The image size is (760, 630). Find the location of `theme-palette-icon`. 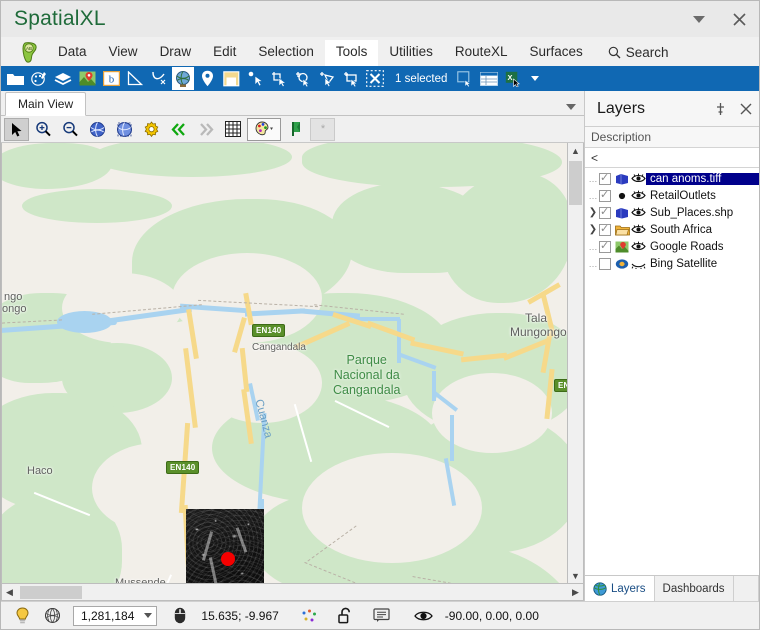

theme-palette-icon is located at coordinates (264, 129).